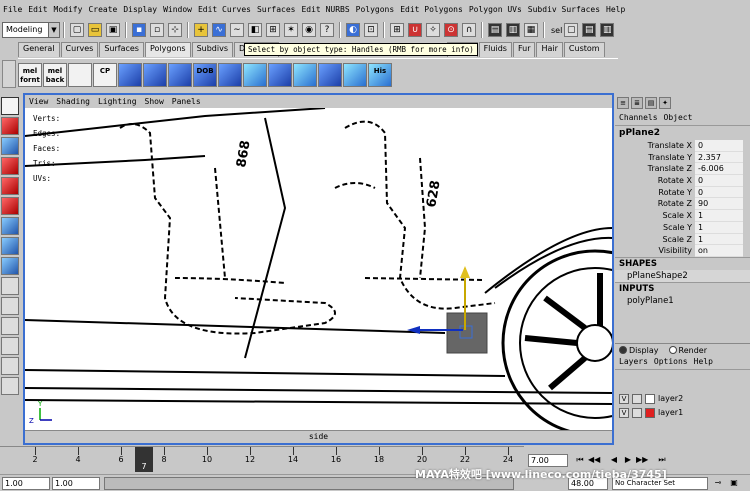  I want to click on menu-surfaces: Surfaces, so click(276, 9).